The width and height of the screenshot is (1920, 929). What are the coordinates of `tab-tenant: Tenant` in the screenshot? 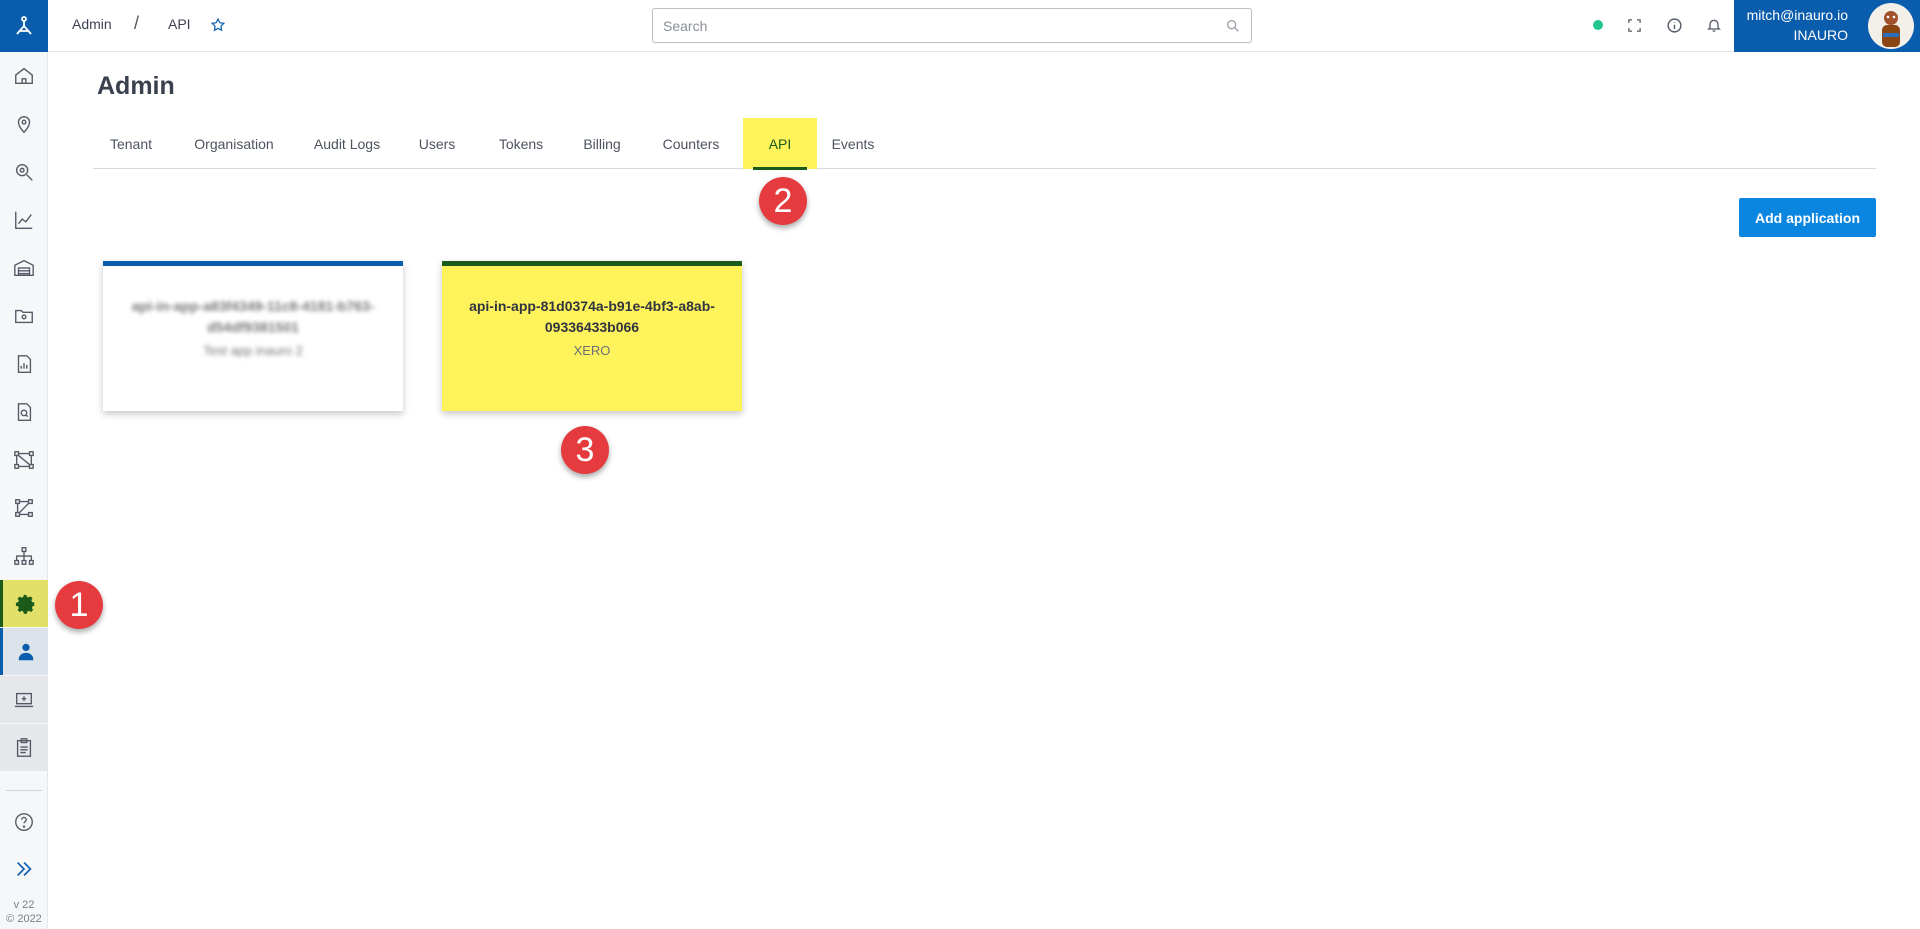 It's located at (131, 143).